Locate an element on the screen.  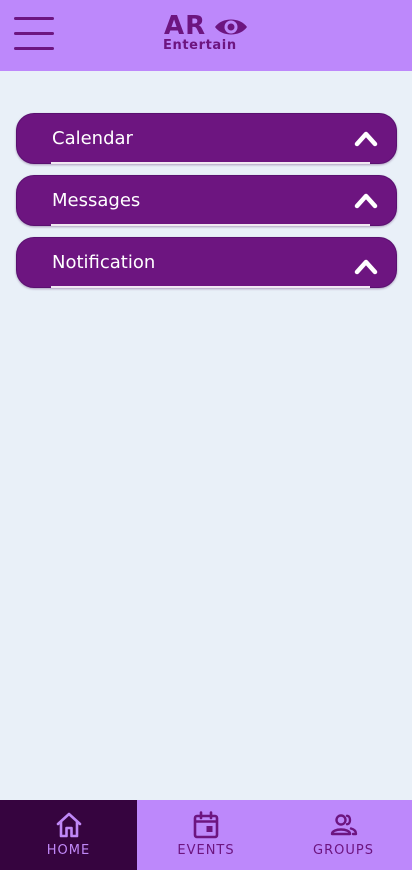
home-icon is located at coordinates (68, 825).